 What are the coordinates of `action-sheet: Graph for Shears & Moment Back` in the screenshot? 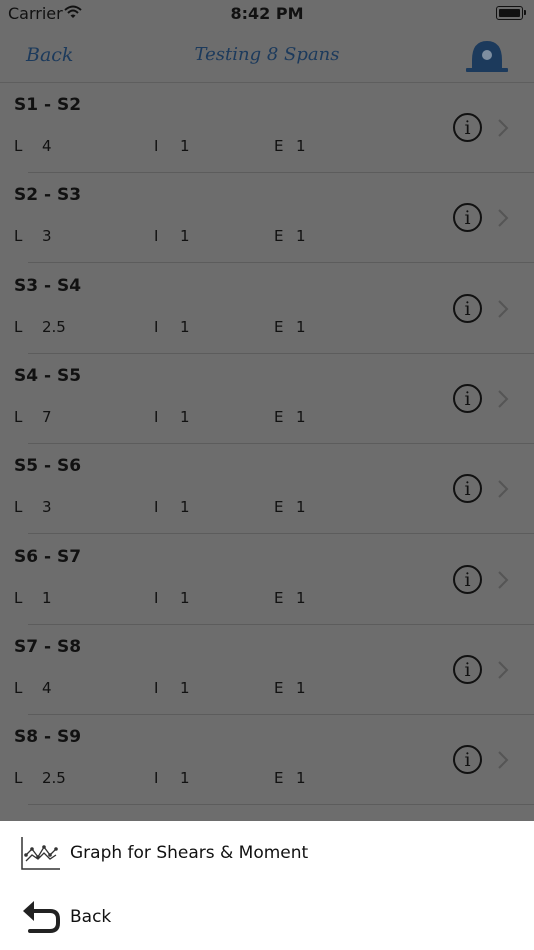 It's located at (267, 885).